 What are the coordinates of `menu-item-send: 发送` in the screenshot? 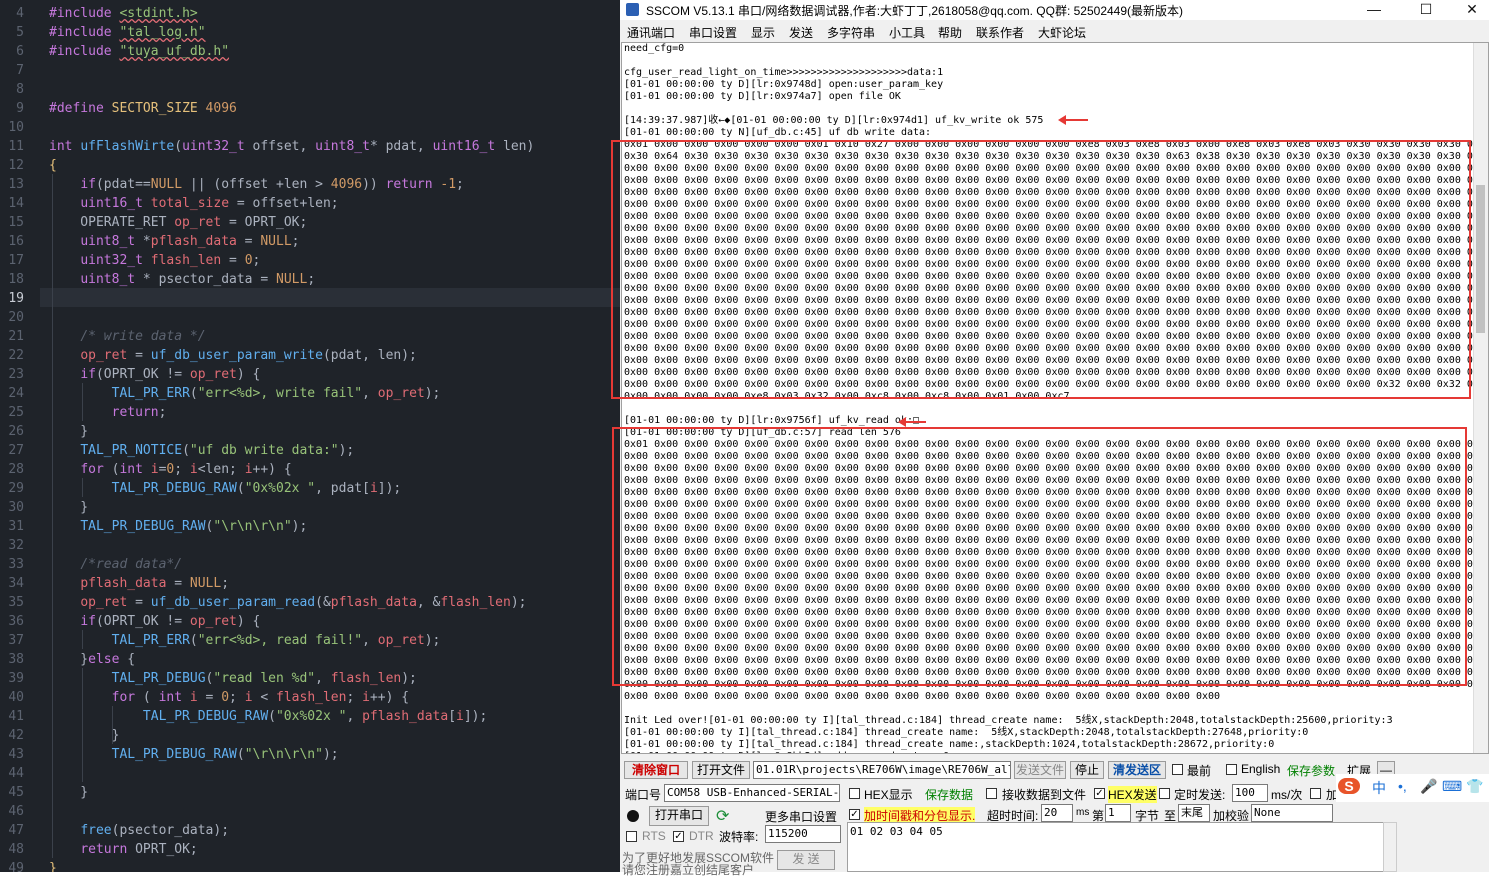 It's located at (801, 32).